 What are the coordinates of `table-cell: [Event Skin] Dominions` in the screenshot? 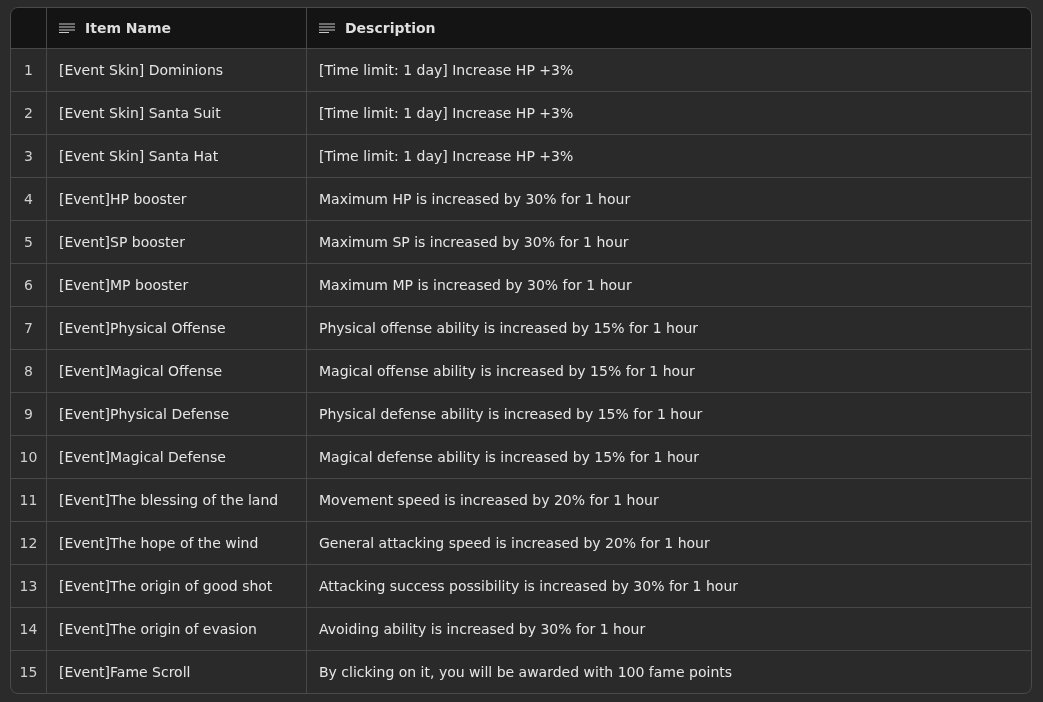 It's located at (141, 70).